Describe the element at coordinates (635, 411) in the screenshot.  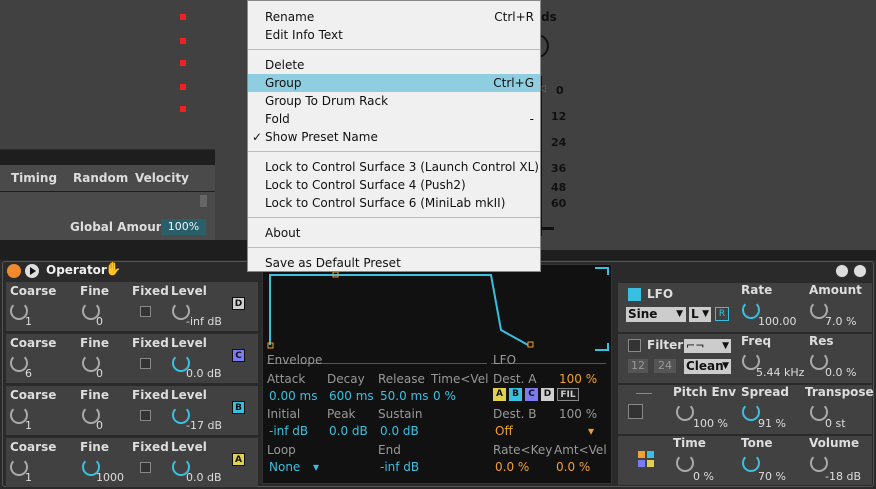
I see `pitch-env-toggle` at that location.